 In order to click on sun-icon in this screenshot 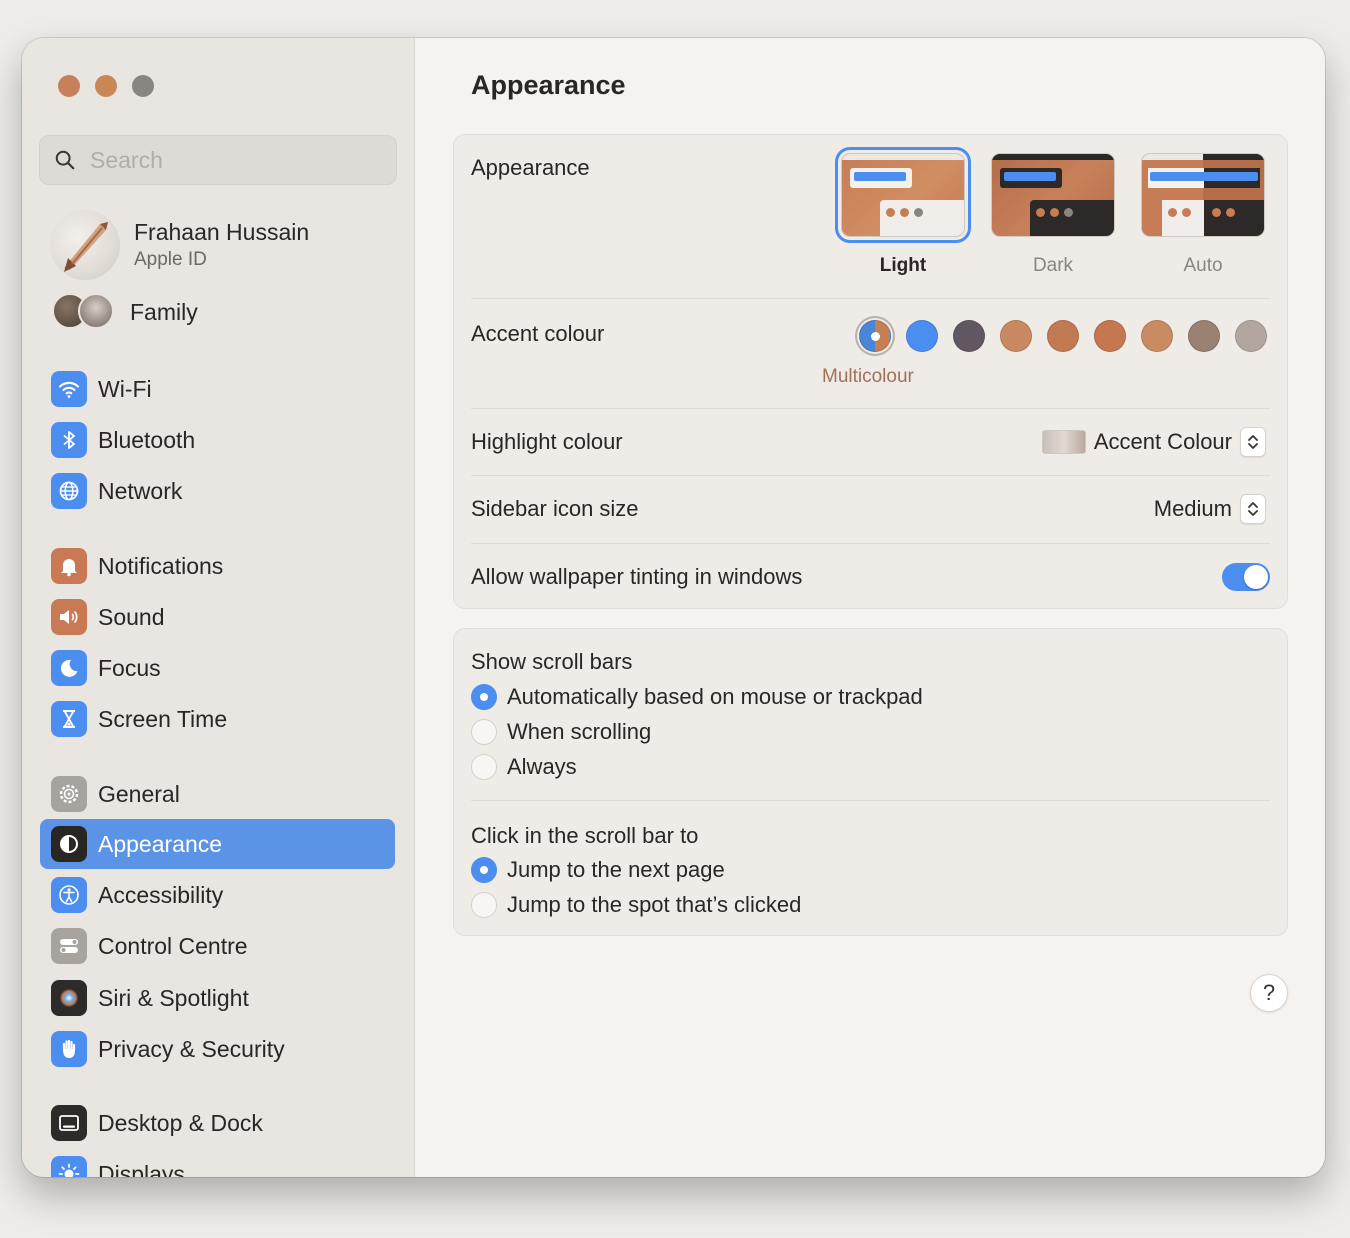, I will do `click(69, 1166)`.